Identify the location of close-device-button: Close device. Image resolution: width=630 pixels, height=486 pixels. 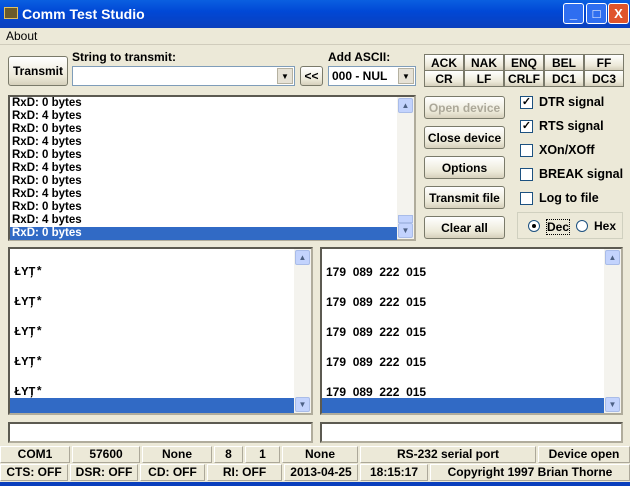
(464, 137).